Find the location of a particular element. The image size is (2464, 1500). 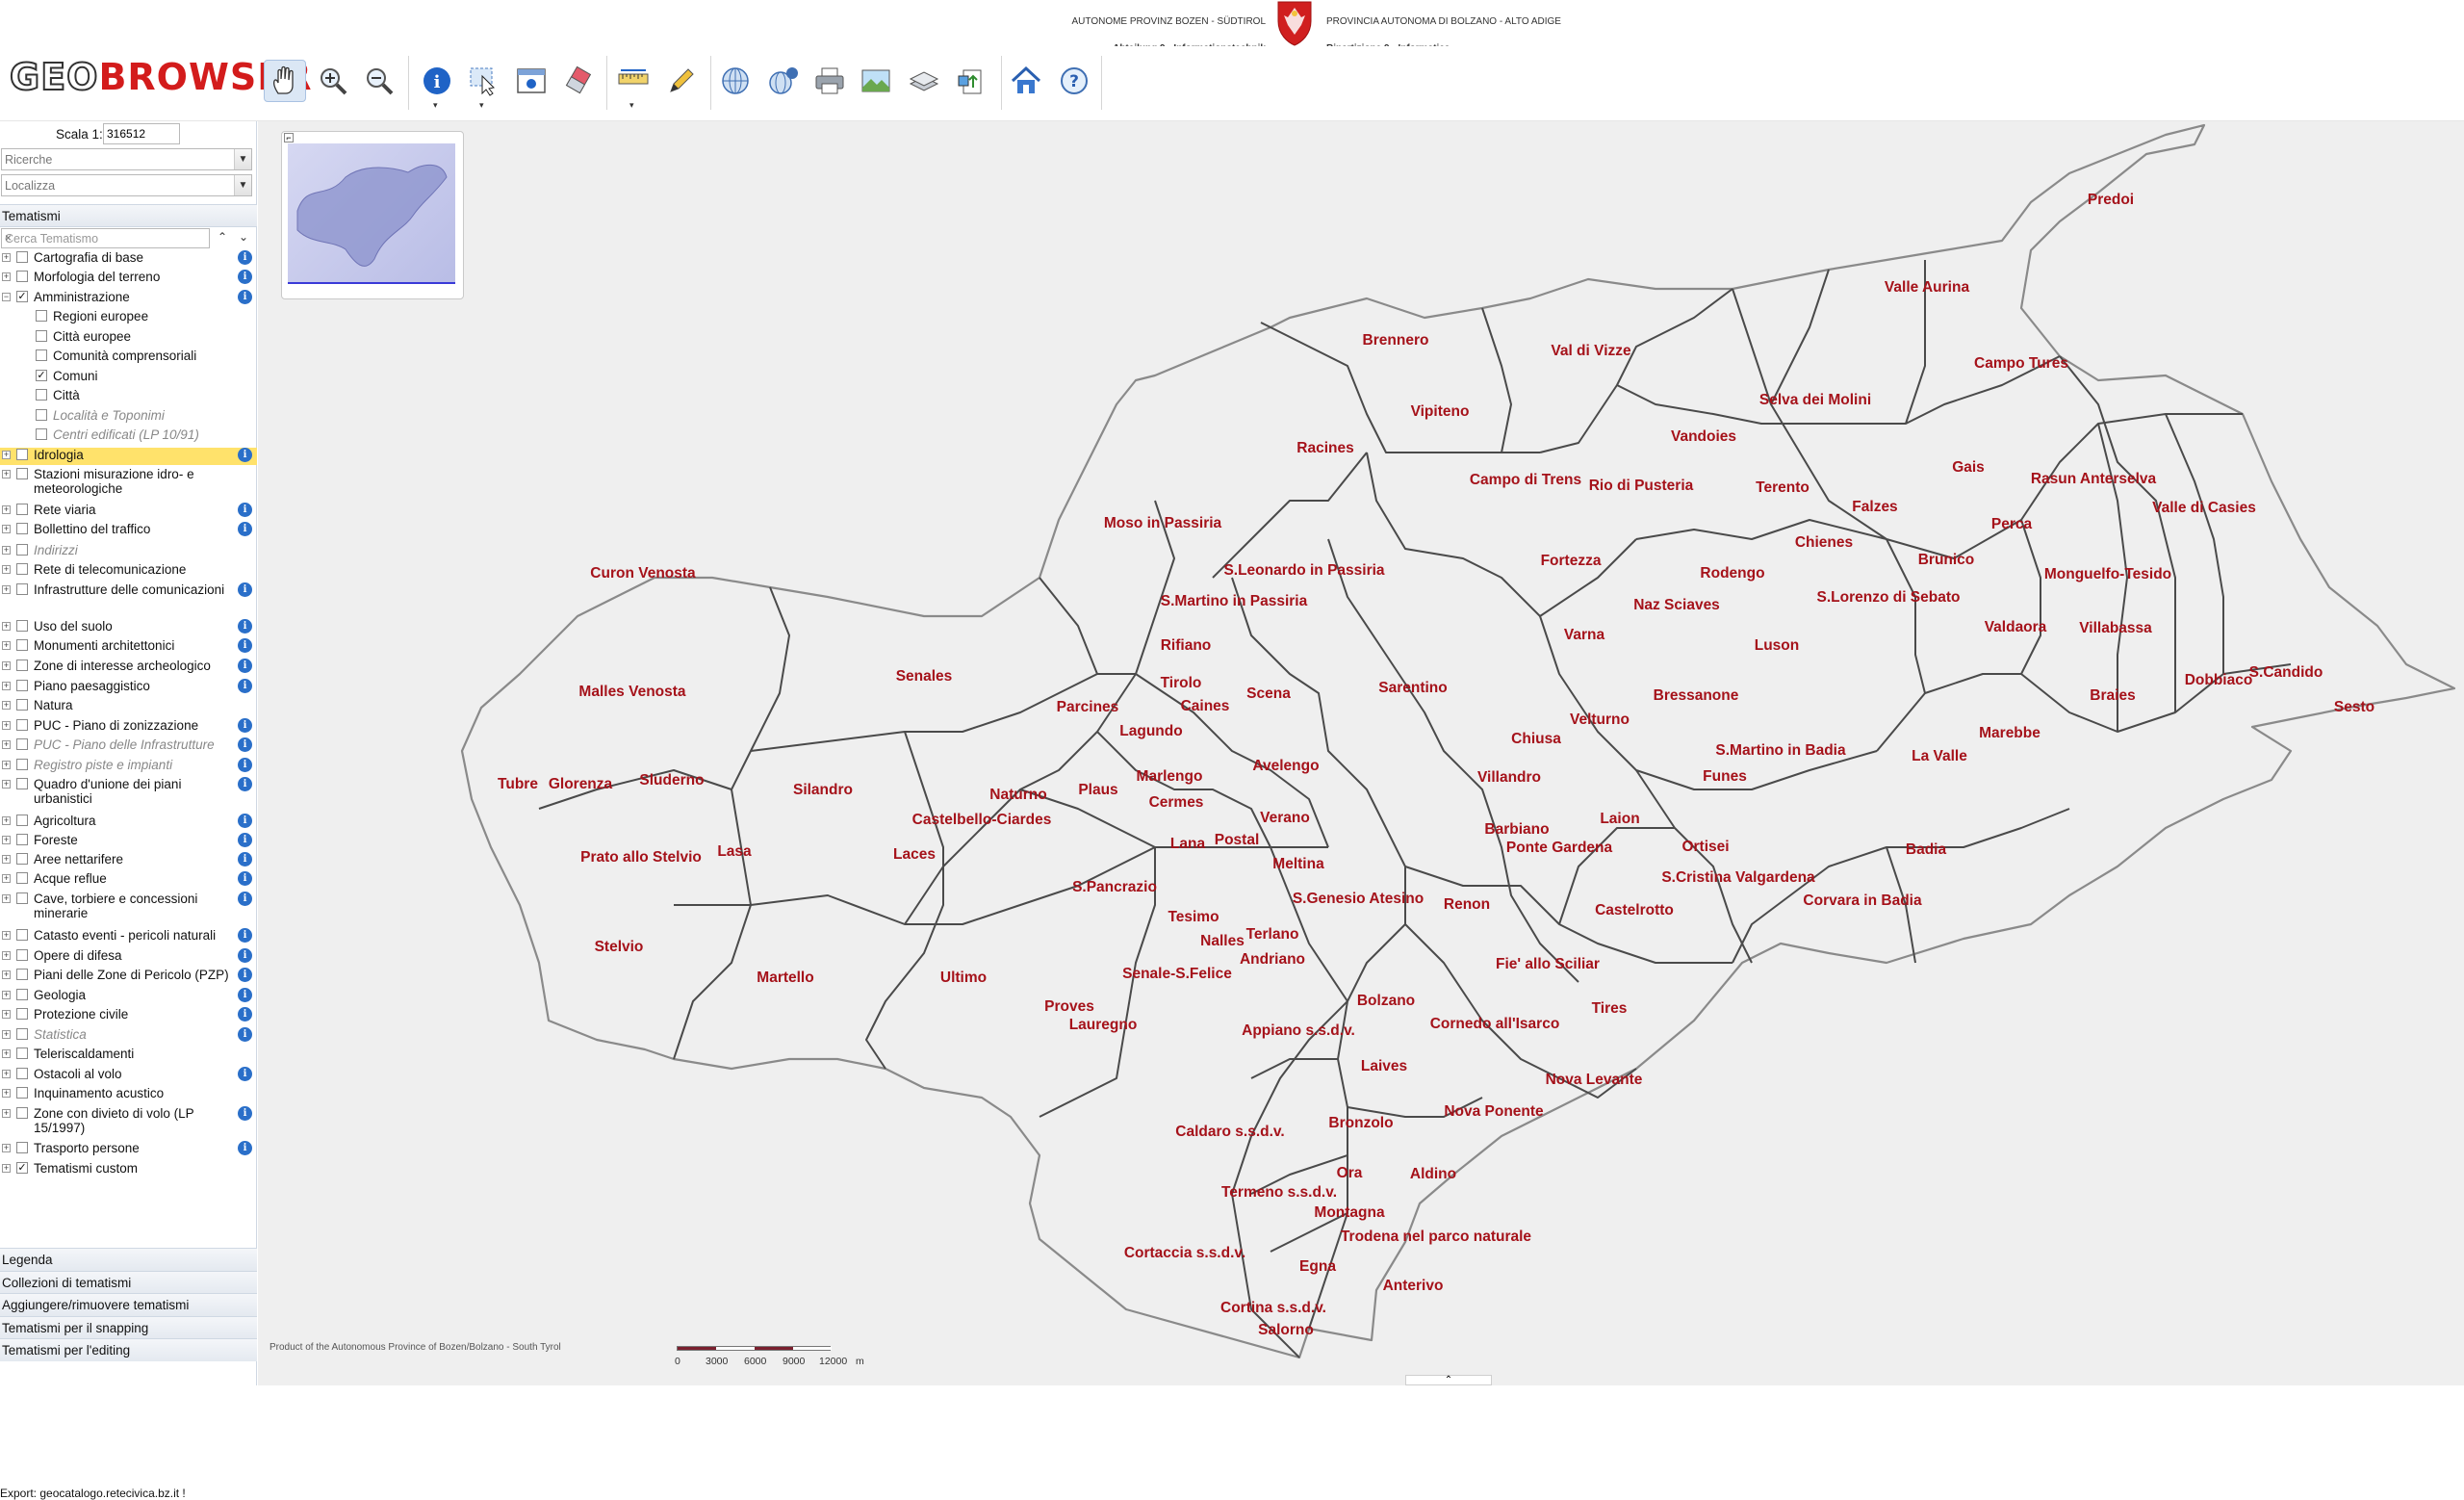

tree-item: + Inquinamento acustico is located at coordinates (128, 1094).